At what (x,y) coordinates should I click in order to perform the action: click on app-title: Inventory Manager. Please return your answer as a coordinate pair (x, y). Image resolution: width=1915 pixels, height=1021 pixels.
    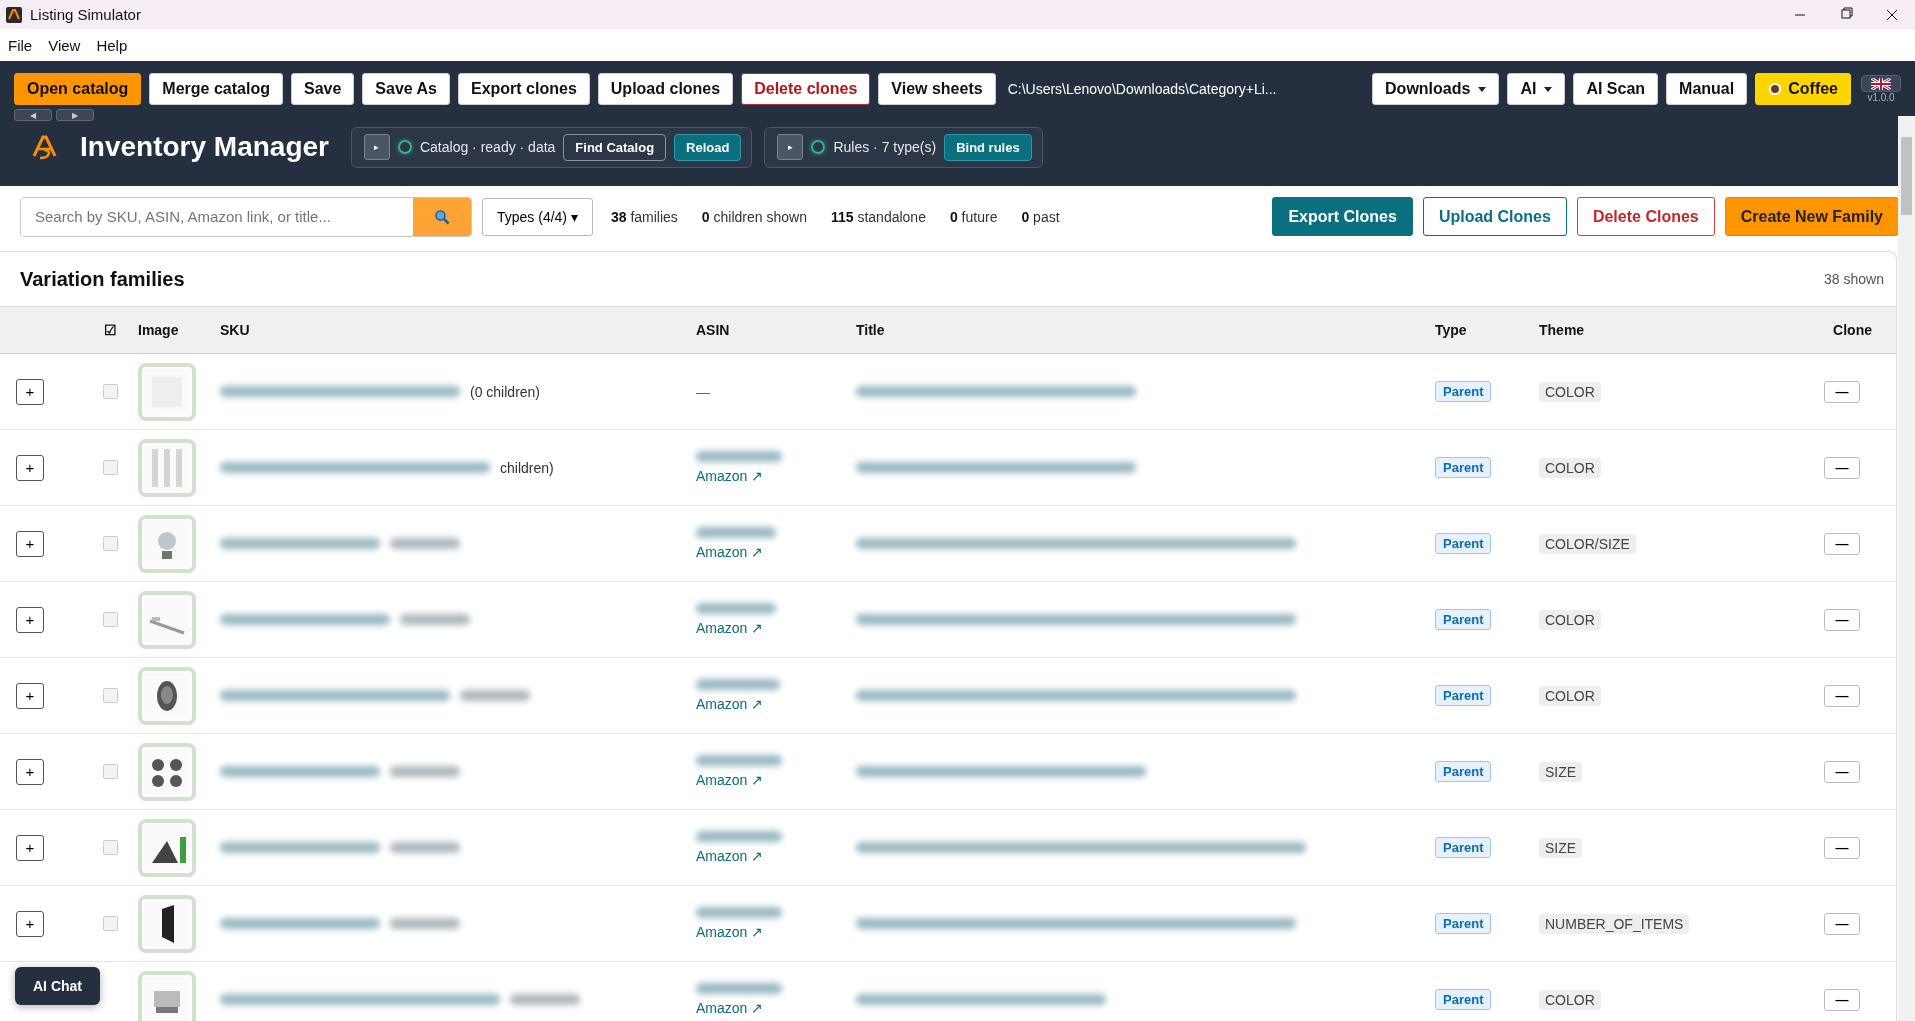
    Looking at the image, I should click on (204, 147).